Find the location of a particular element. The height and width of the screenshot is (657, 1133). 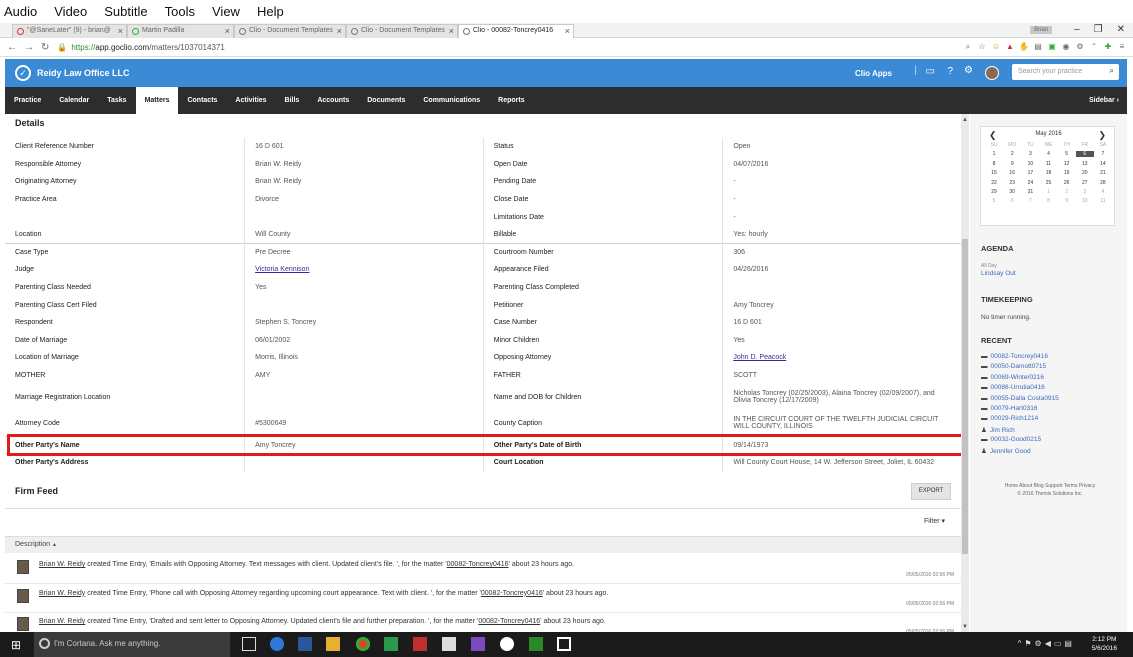

browser-tab: Clio - Document Templates × is located at coordinates (290, 31).